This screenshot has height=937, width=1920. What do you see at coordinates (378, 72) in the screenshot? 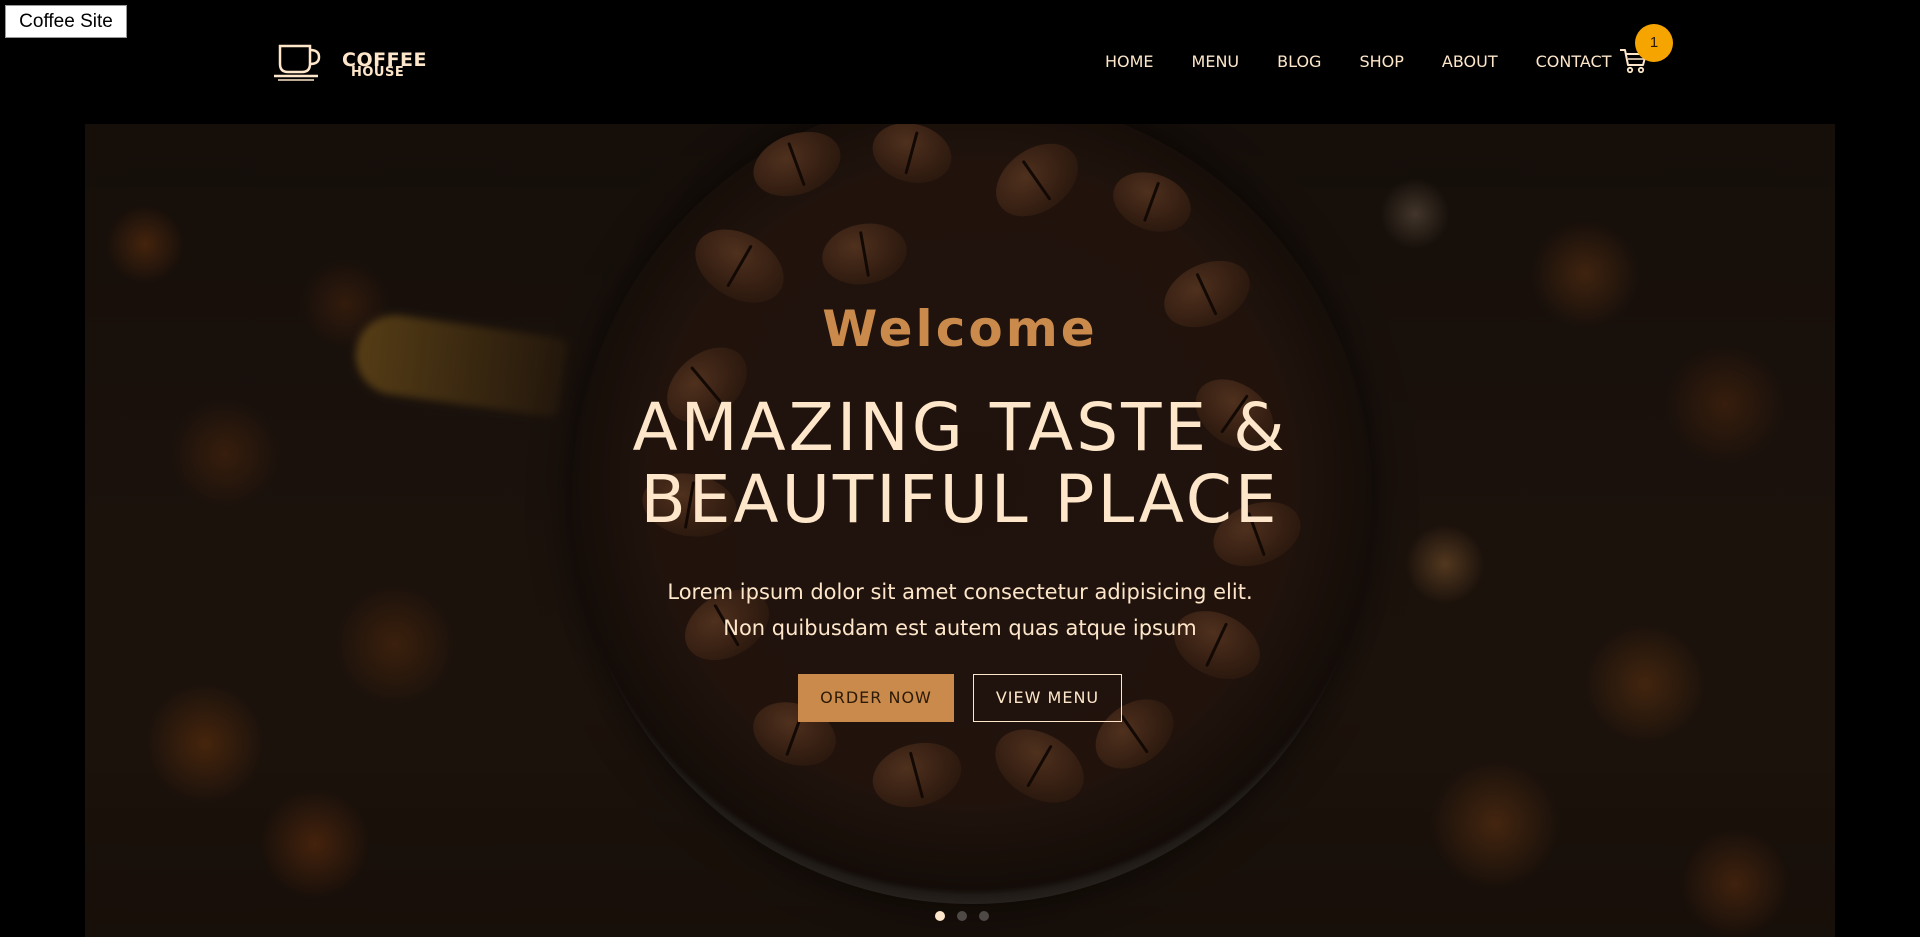
I see `logo-text-house: HOUSE` at bounding box center [378, 72].